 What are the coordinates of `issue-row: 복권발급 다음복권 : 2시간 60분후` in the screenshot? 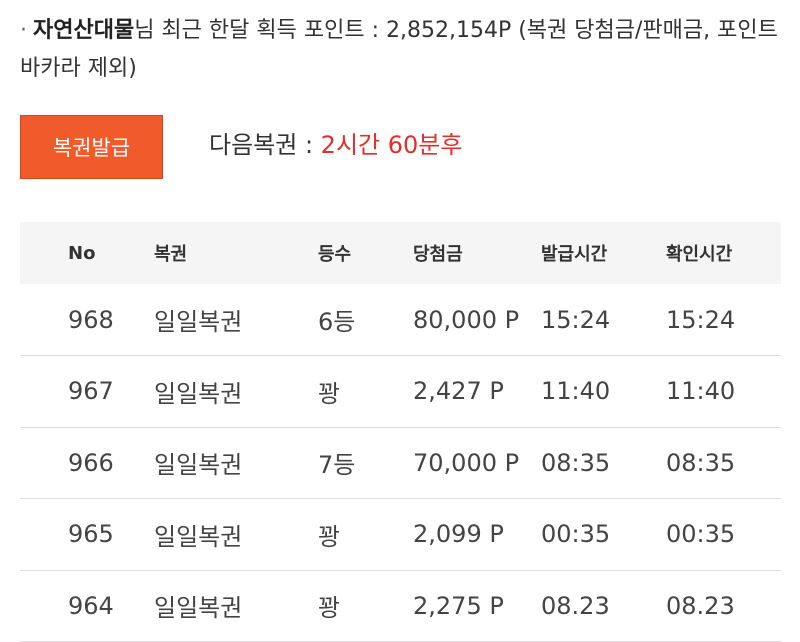 It's located at (400, 147).